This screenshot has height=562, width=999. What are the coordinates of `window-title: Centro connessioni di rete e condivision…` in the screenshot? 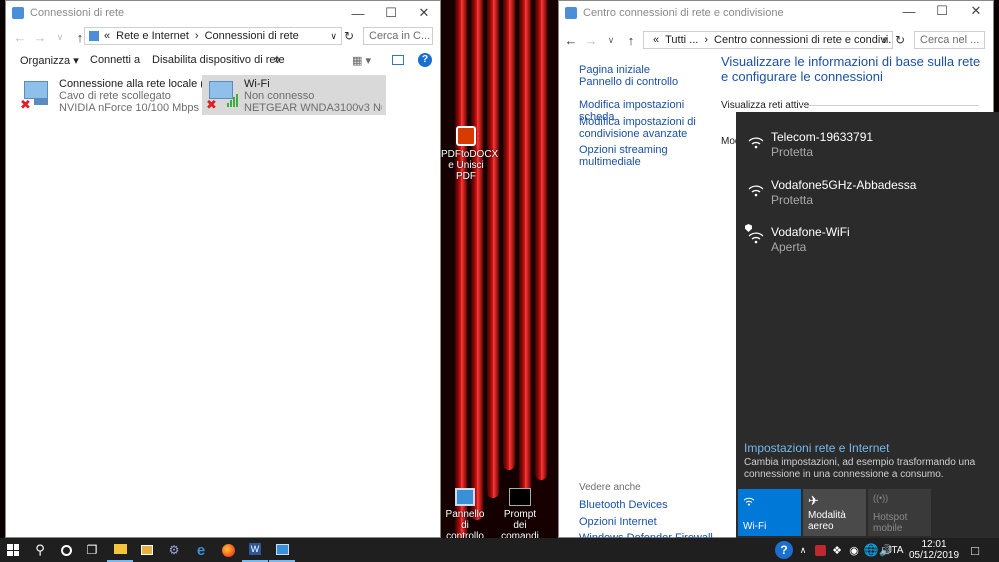 It's located at (683, 13).